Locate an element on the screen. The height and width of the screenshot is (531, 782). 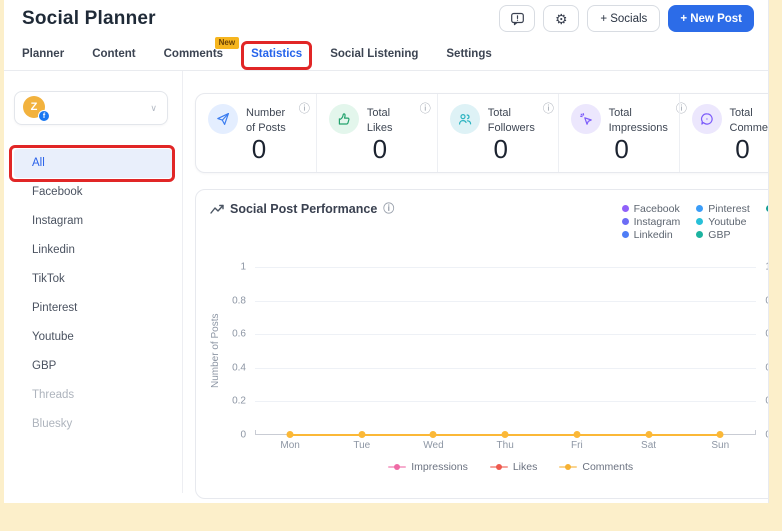
gear-icon: ⚙ is located at coordinates (561, 18).